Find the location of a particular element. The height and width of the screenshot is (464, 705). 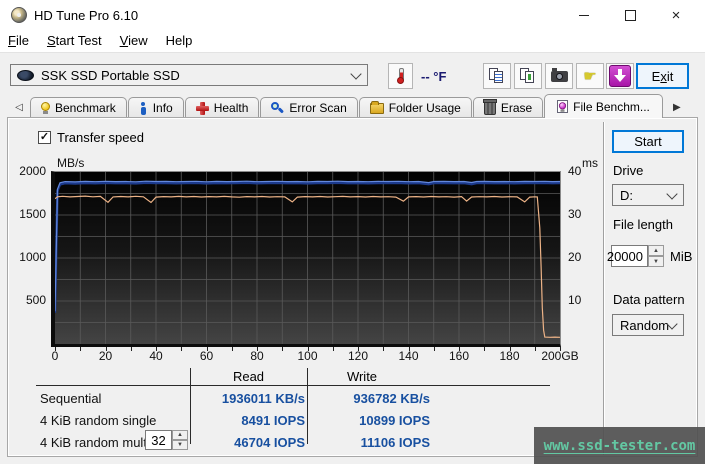

menu-start-test: Start Test is located at coordinates (74, 41).